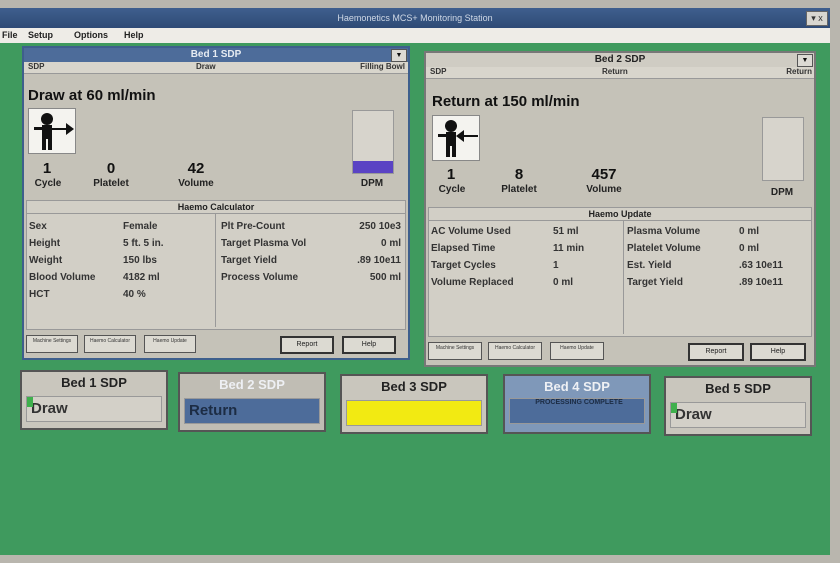  What do you see at coordinates (260, 277) in the screenshot?
I see `process-volume-label: Process Volume` at bounding box center [260, 277].